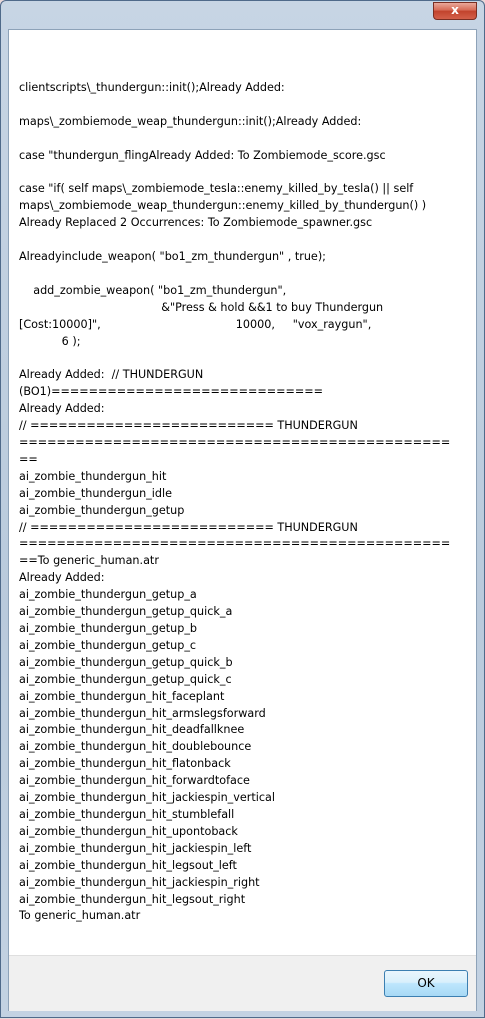 The height and width of the screenshot is (1019, 485). I want to click on message-line: ==, so click(28, 459).